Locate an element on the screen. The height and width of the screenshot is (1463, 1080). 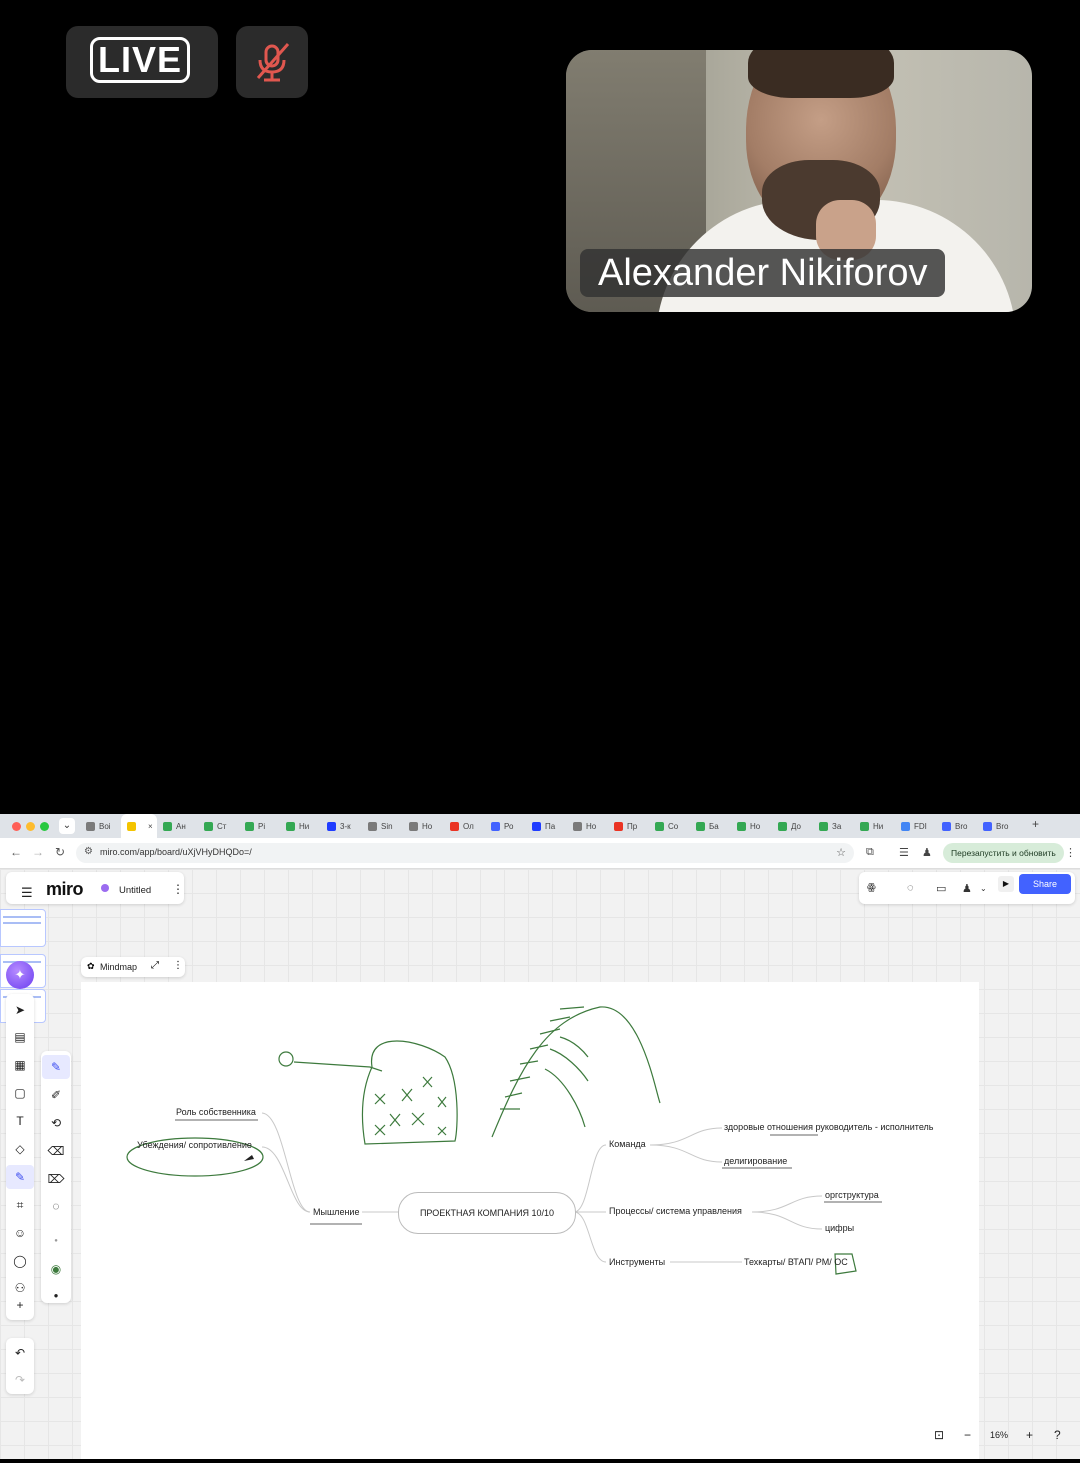
browser-tab: Пр is located at coordinates (628, 826).